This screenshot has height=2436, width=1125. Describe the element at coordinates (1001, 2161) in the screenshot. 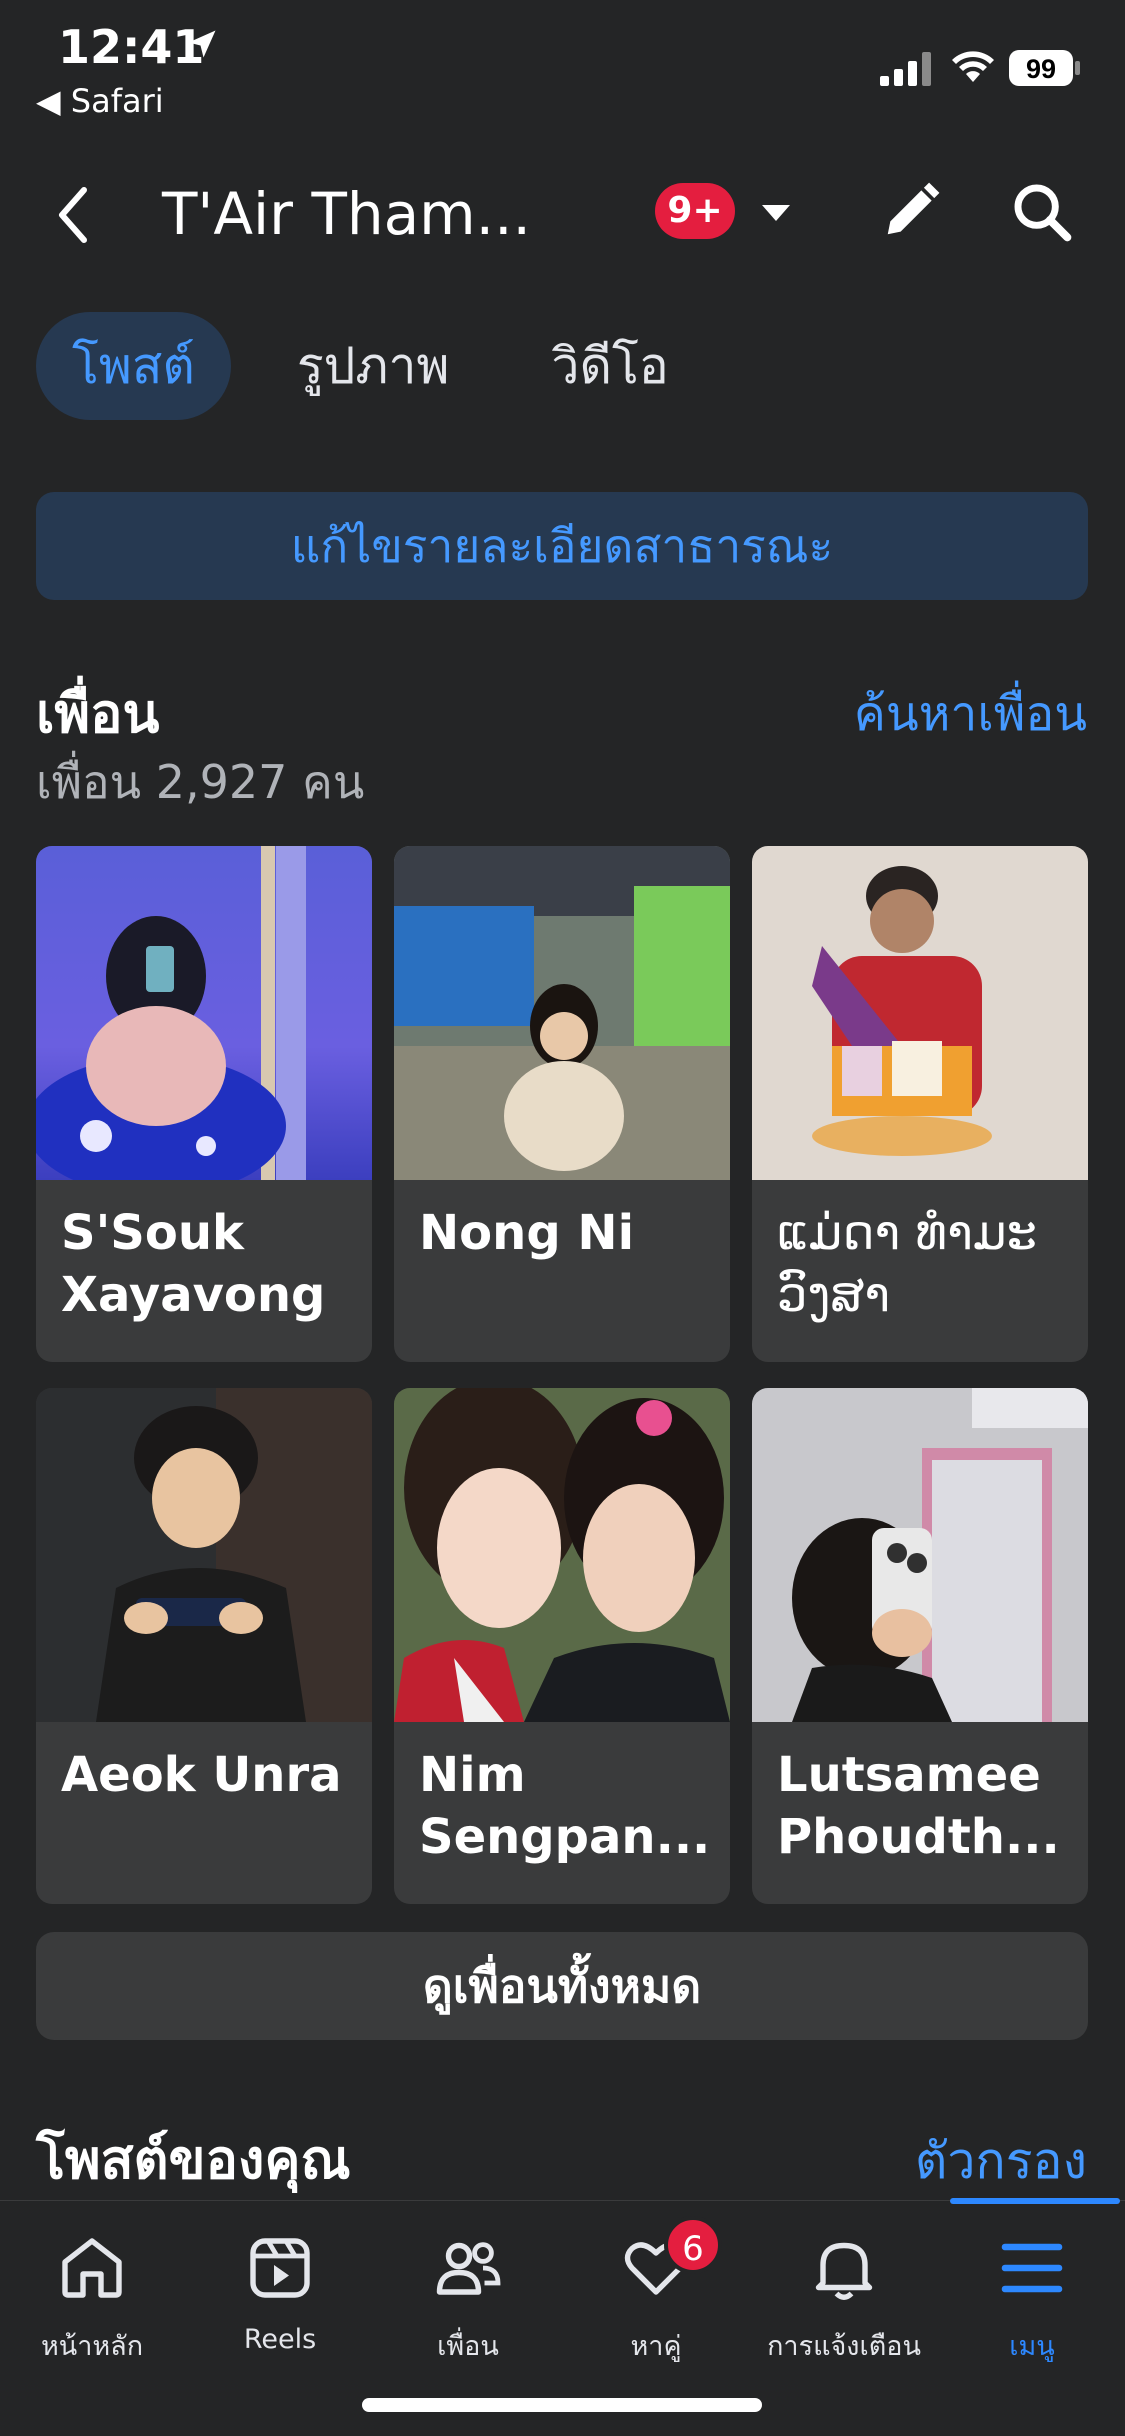

I see `filter-link: ตัวกรอง` at that location.